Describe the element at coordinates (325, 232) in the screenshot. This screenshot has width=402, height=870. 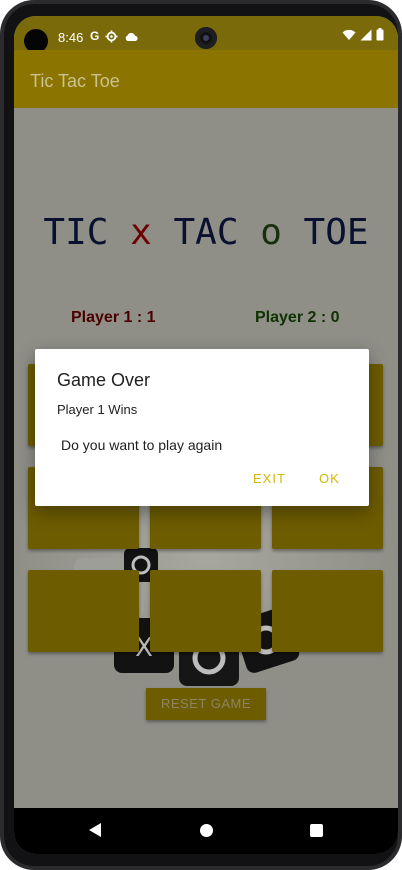
I see `logo-toe: TOE` at that location.